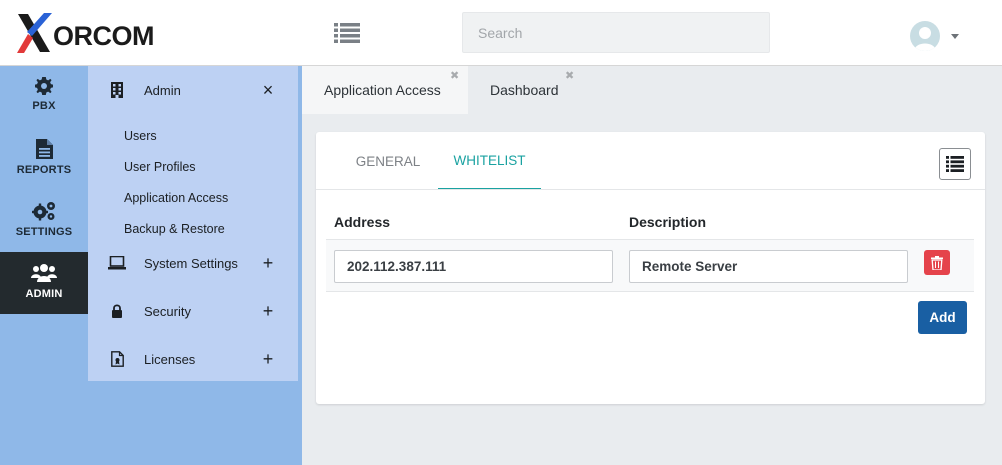 The image size is (1002, 465). What do you see at coordinates (44, 232) in the screenshot?
I see `rail-item-label: SETTINGS` at bounding box center [44, 232].